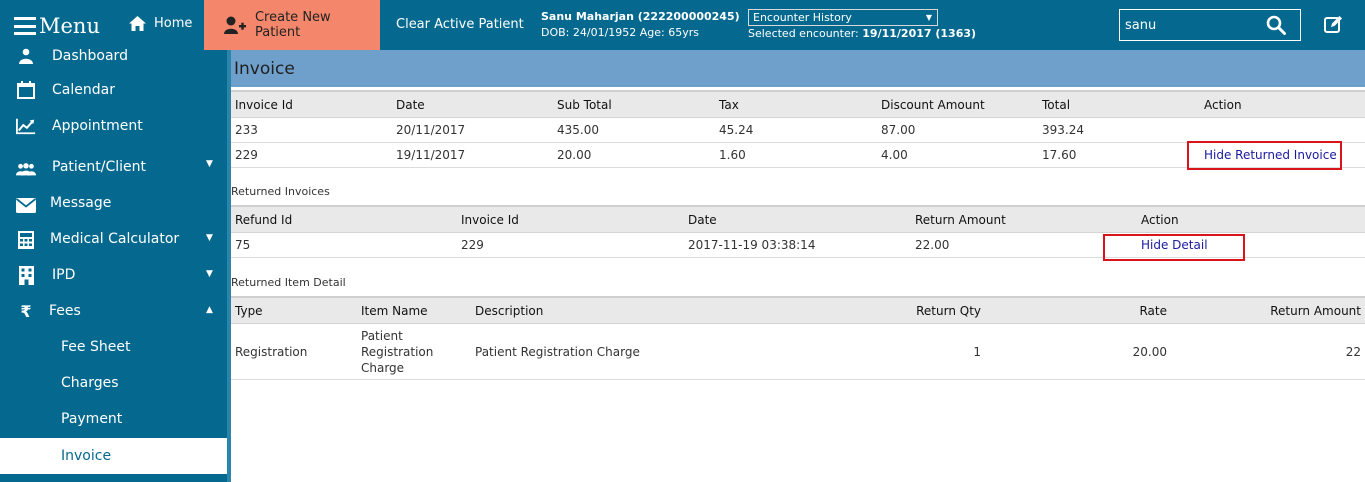 This screenshot has height=482, width=1365. What do you see at coordinates (1119, 130) in the screenshot?
I see `invoice-total: 393.24` at bounding box center [1119, 130].